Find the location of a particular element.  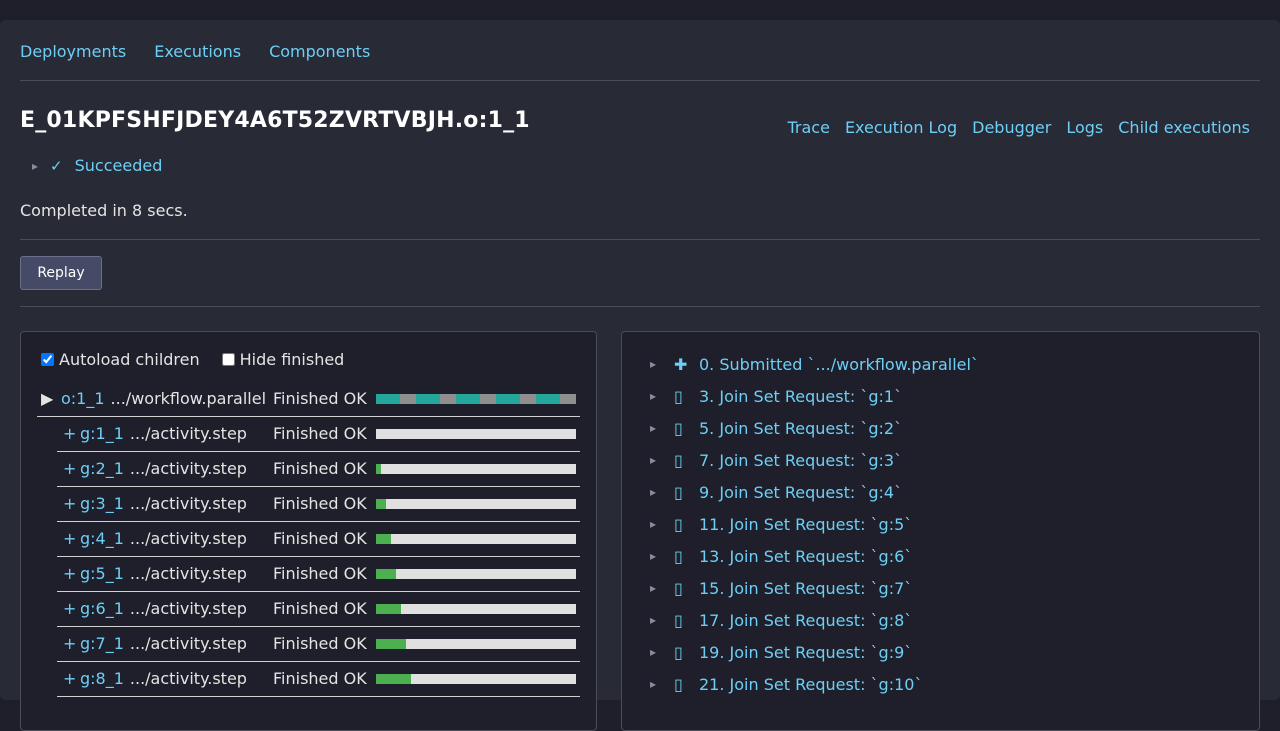

hide-finished-checkbox is located at coordinates (228, 359).